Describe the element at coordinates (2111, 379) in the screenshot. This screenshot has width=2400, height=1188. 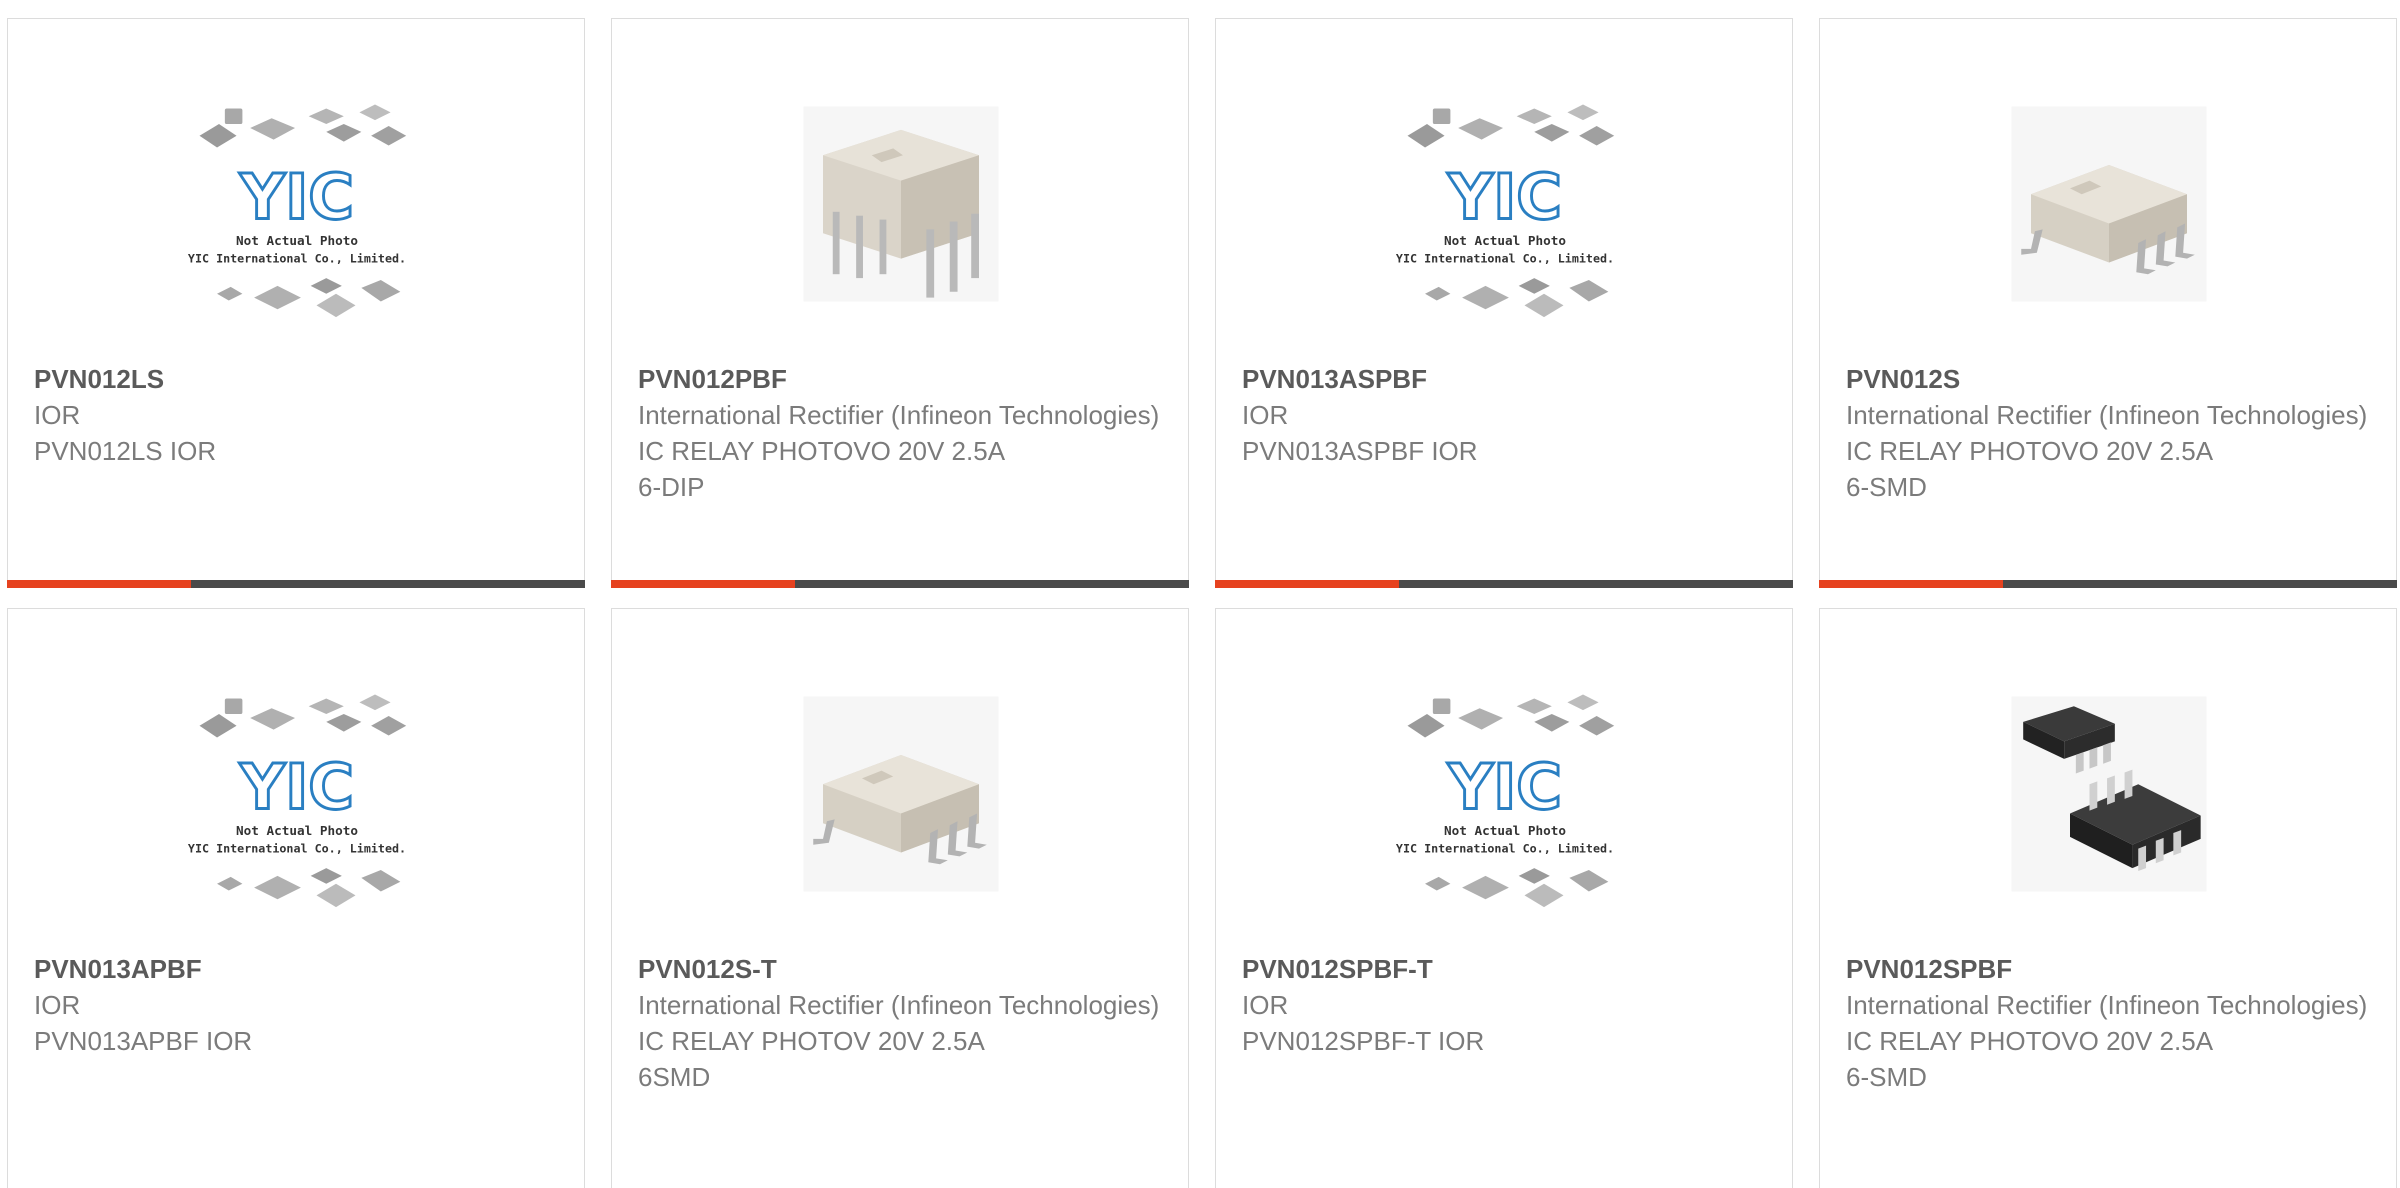
I see `part-number: PVN012S` at that location.